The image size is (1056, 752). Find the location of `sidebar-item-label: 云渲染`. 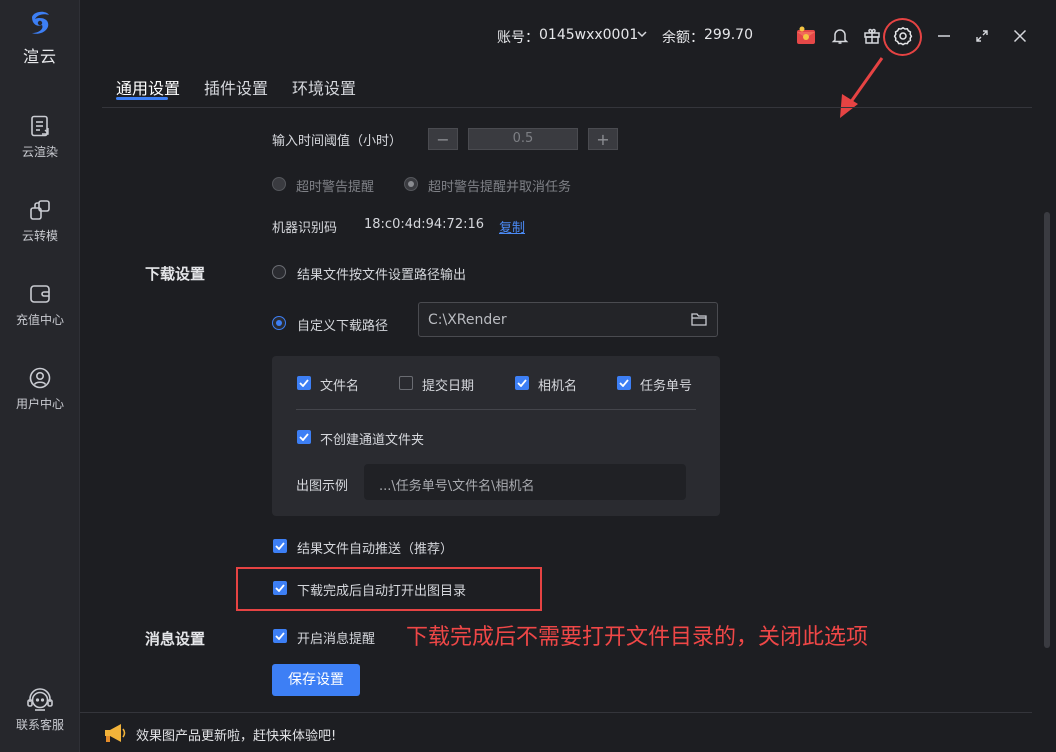

sidebar-item-label: 云渲染 is located at coordinates (39, 152).